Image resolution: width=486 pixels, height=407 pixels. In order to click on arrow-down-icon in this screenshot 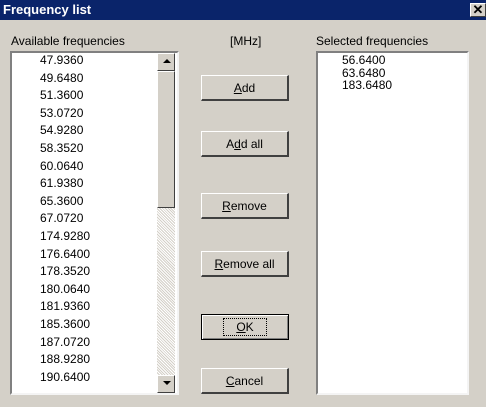, I will do `click(167, 383)`.